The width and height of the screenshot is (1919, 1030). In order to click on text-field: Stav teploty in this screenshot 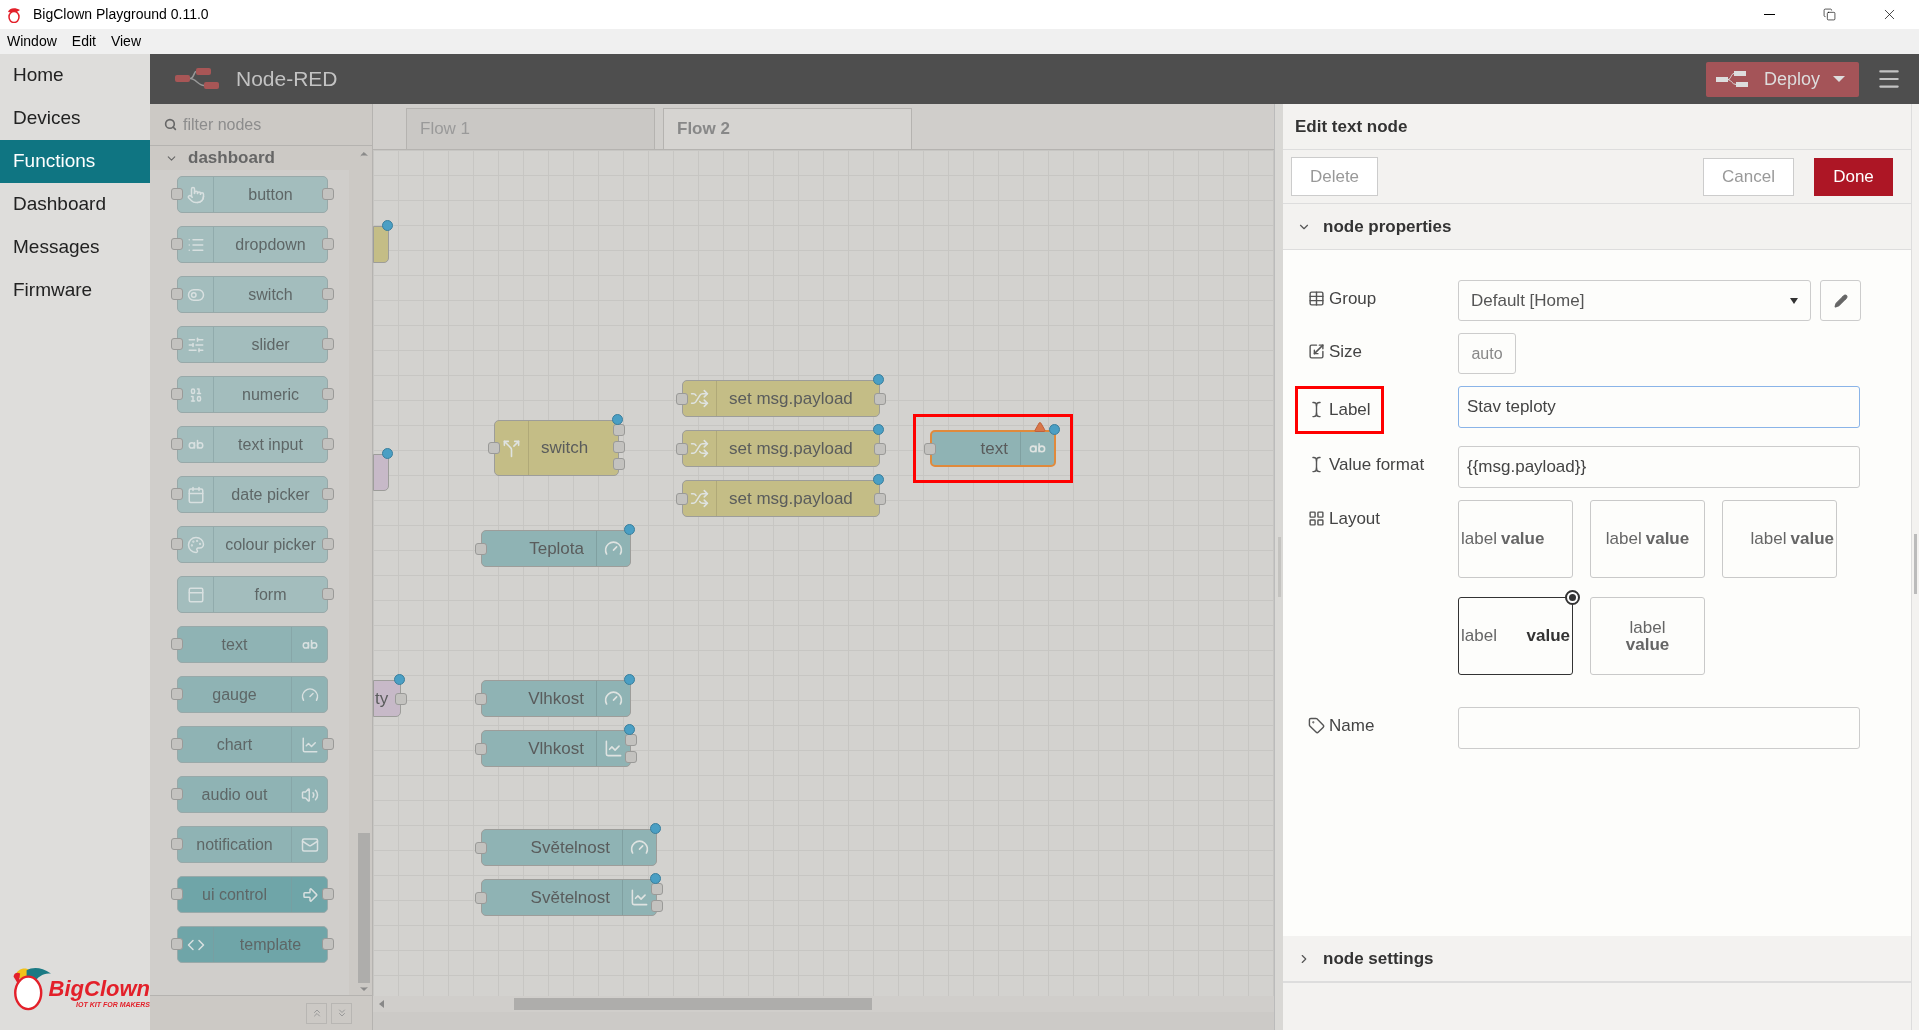, I will do `click(1659, 407)`.